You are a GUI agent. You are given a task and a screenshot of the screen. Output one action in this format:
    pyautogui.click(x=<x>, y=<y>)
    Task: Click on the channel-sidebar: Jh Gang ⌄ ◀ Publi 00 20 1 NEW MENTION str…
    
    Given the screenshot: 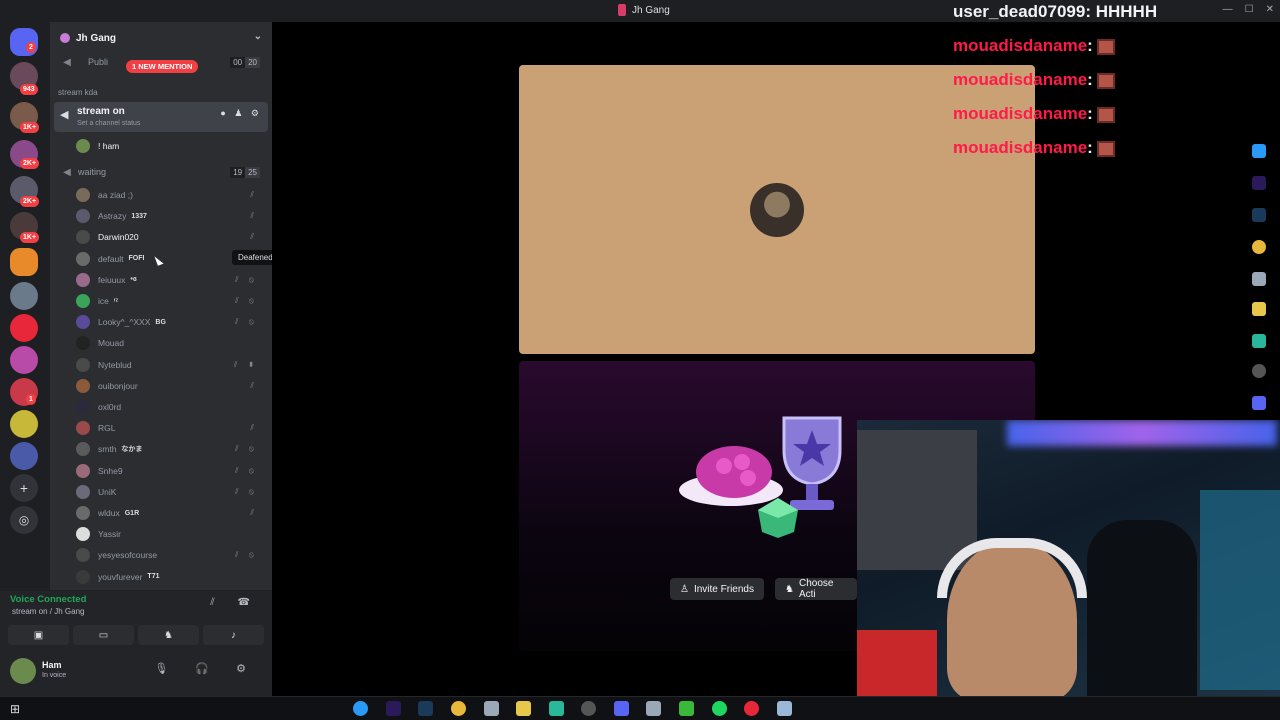 What is the action you would take?
    pyautogui.click(x=161, y=306)
    